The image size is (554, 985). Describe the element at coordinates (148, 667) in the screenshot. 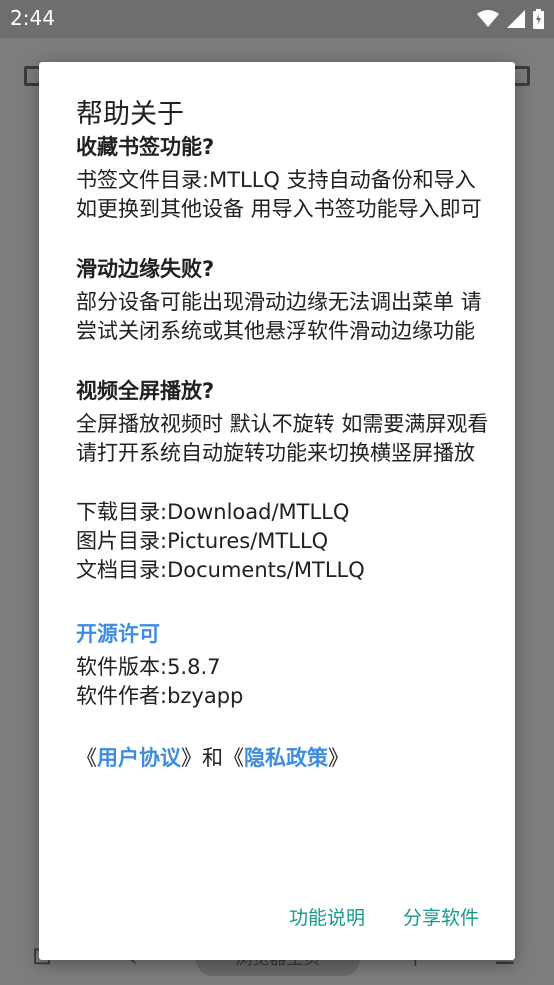

I see `app-version: 软件版本:5.8.7` at that location.